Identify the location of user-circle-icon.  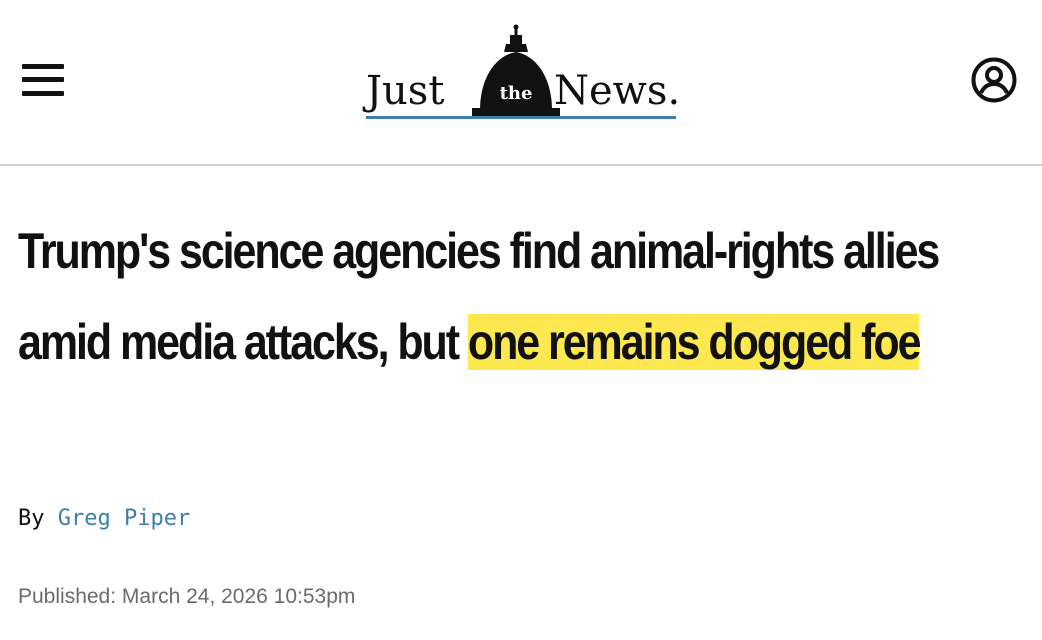
(994, 80).